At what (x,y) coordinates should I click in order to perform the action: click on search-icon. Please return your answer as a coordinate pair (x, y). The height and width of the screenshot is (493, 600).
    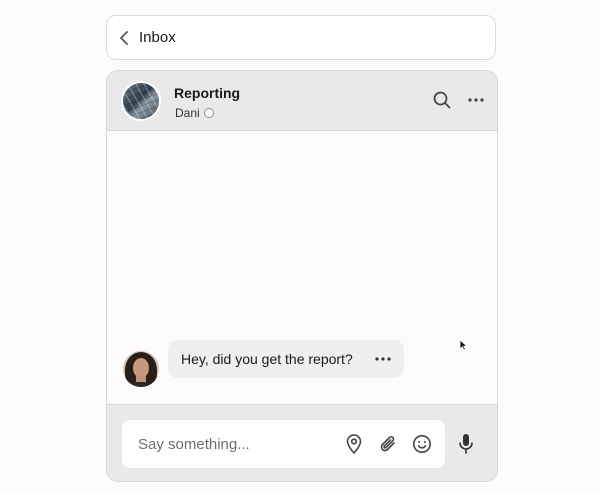
    Looking at the image, I should click on (442, 100).